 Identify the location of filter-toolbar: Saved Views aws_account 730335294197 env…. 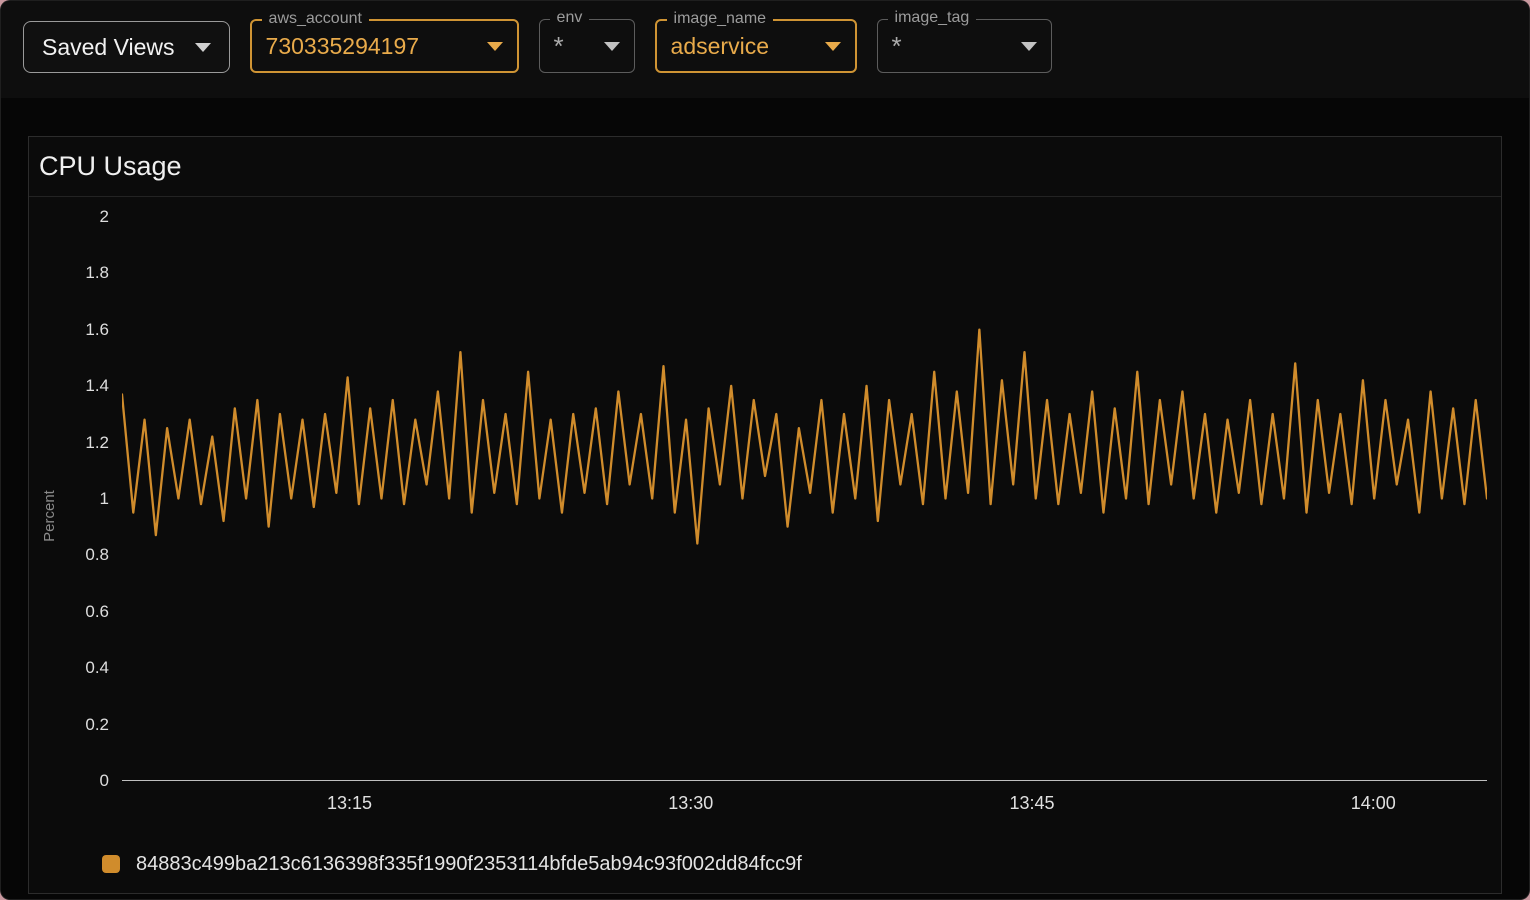
(765, 49).